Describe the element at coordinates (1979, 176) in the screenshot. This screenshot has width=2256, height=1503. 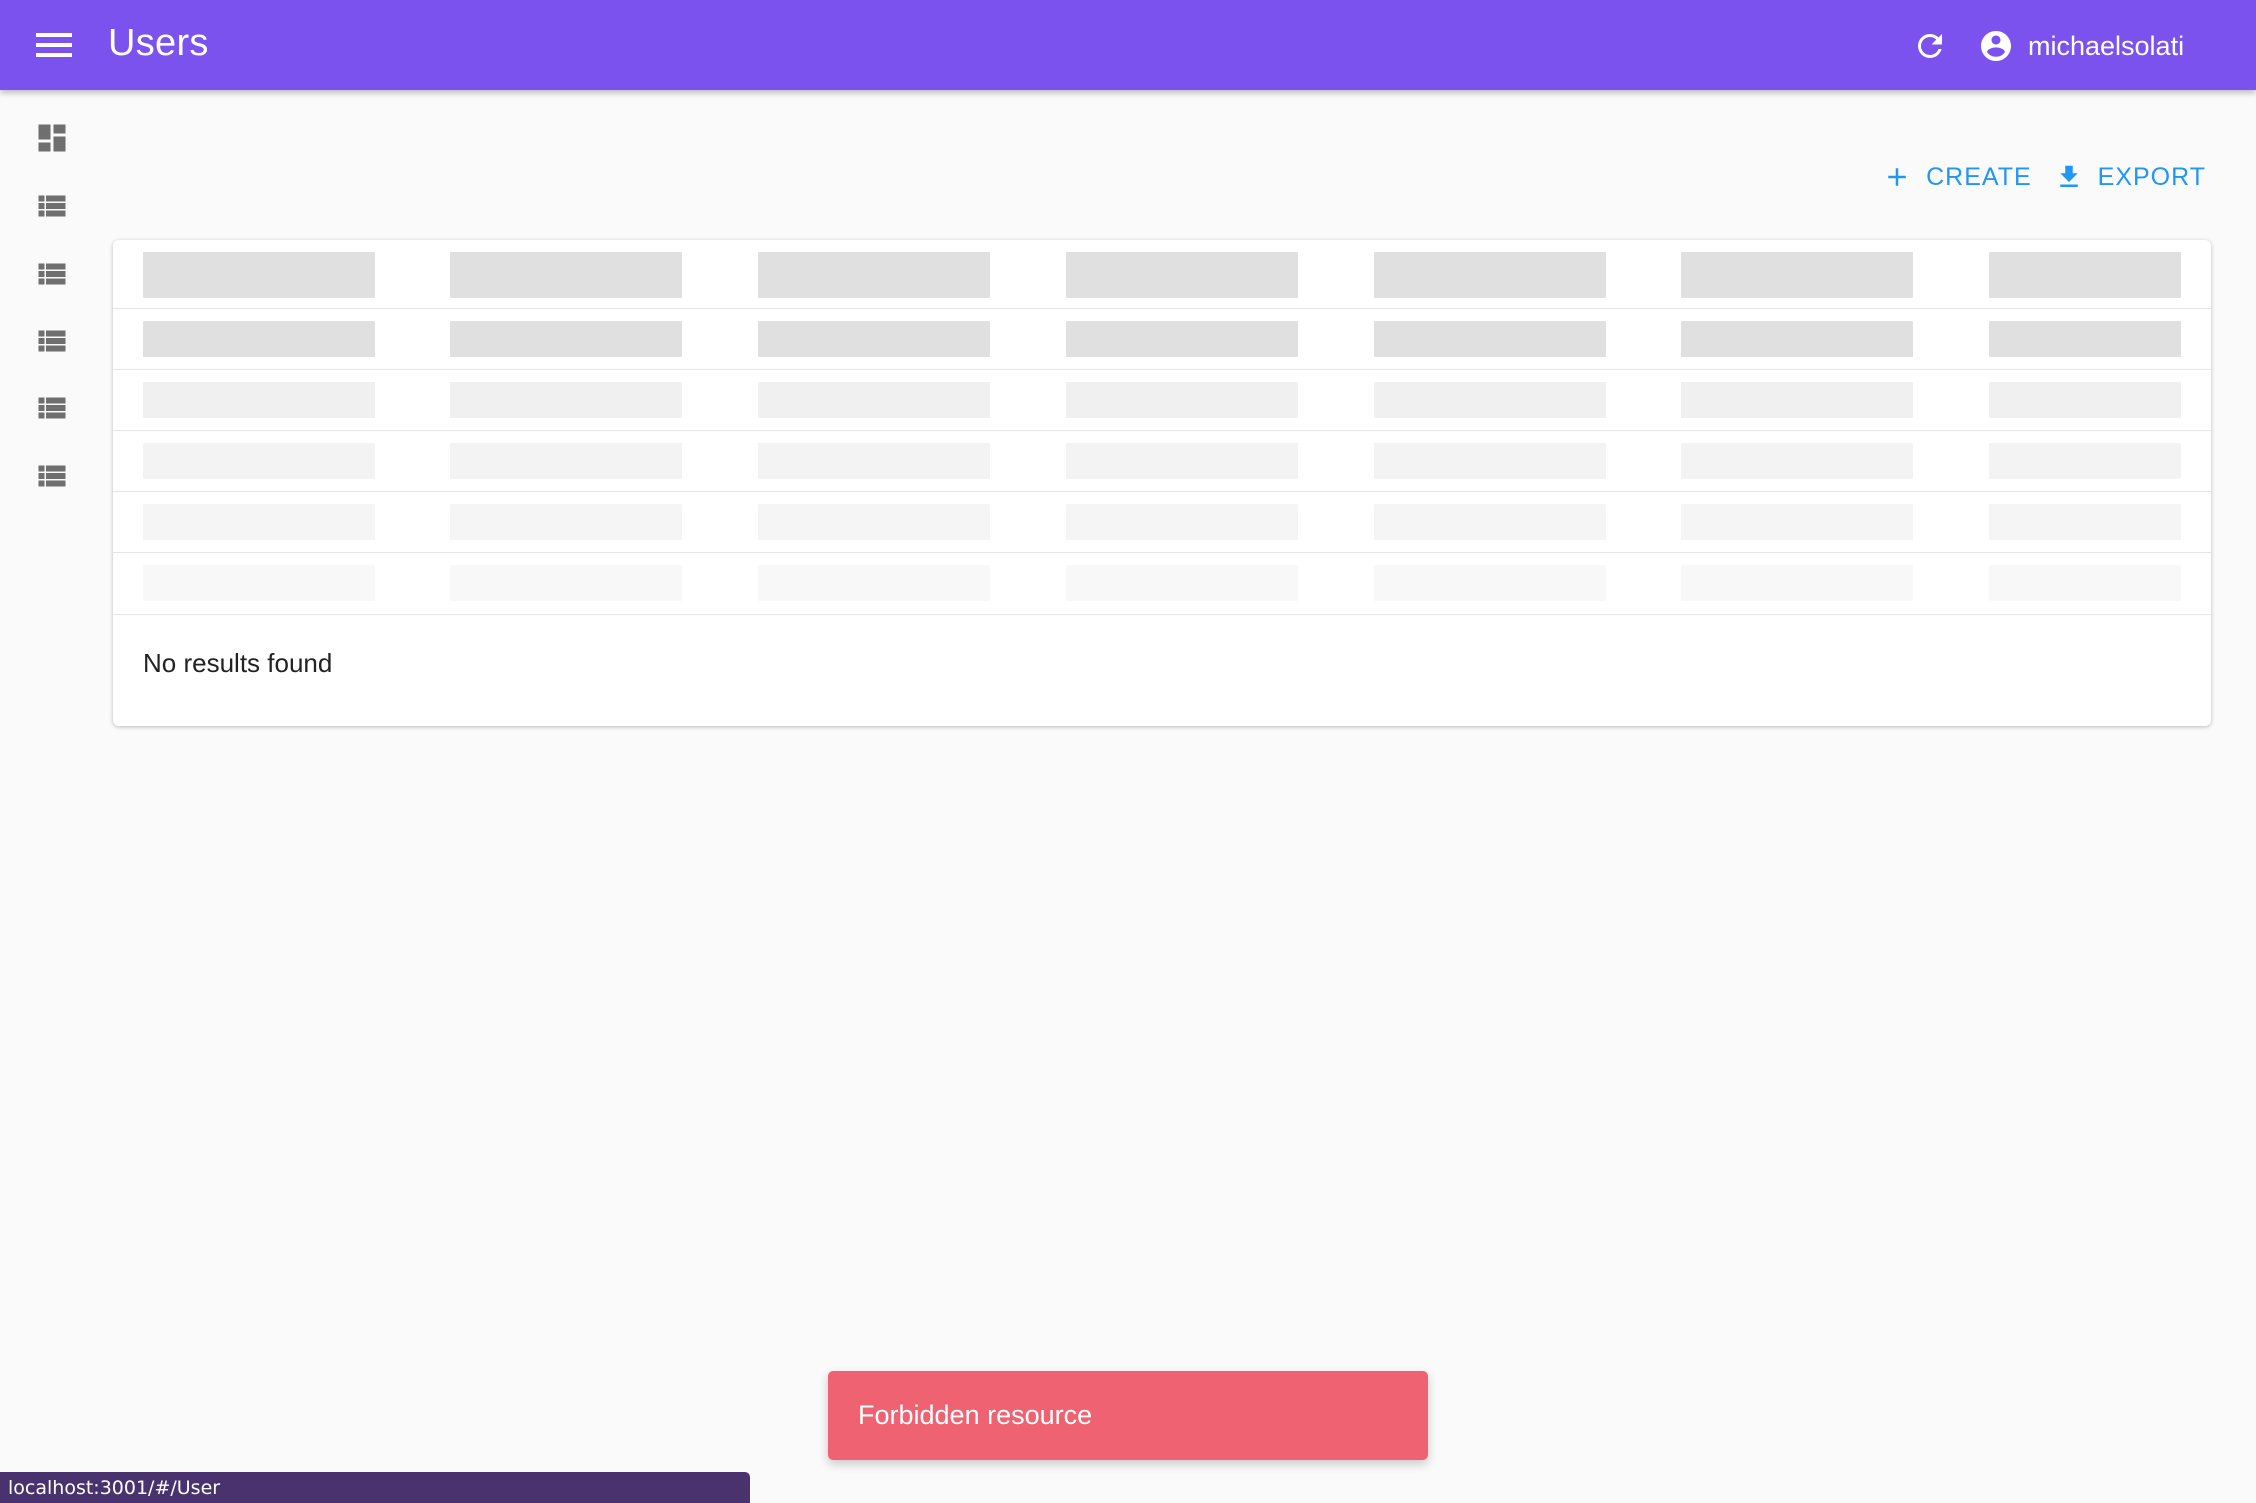
I see `create-label: CREATE` at that location.